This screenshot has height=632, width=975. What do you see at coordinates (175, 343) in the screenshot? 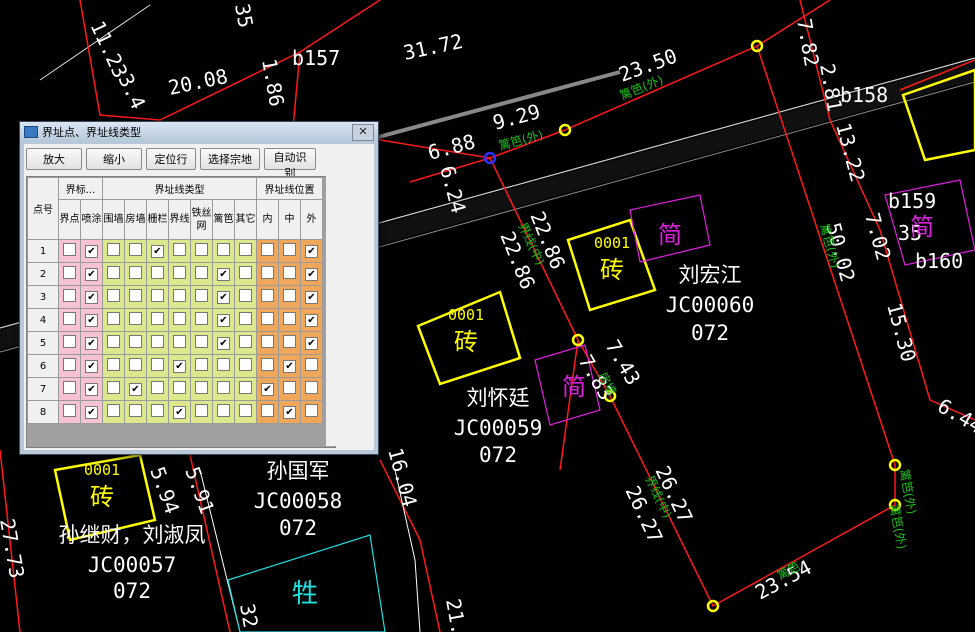
I see `table-row: 5 ✔ ✔ ✔` at bounding box center [175, 343].